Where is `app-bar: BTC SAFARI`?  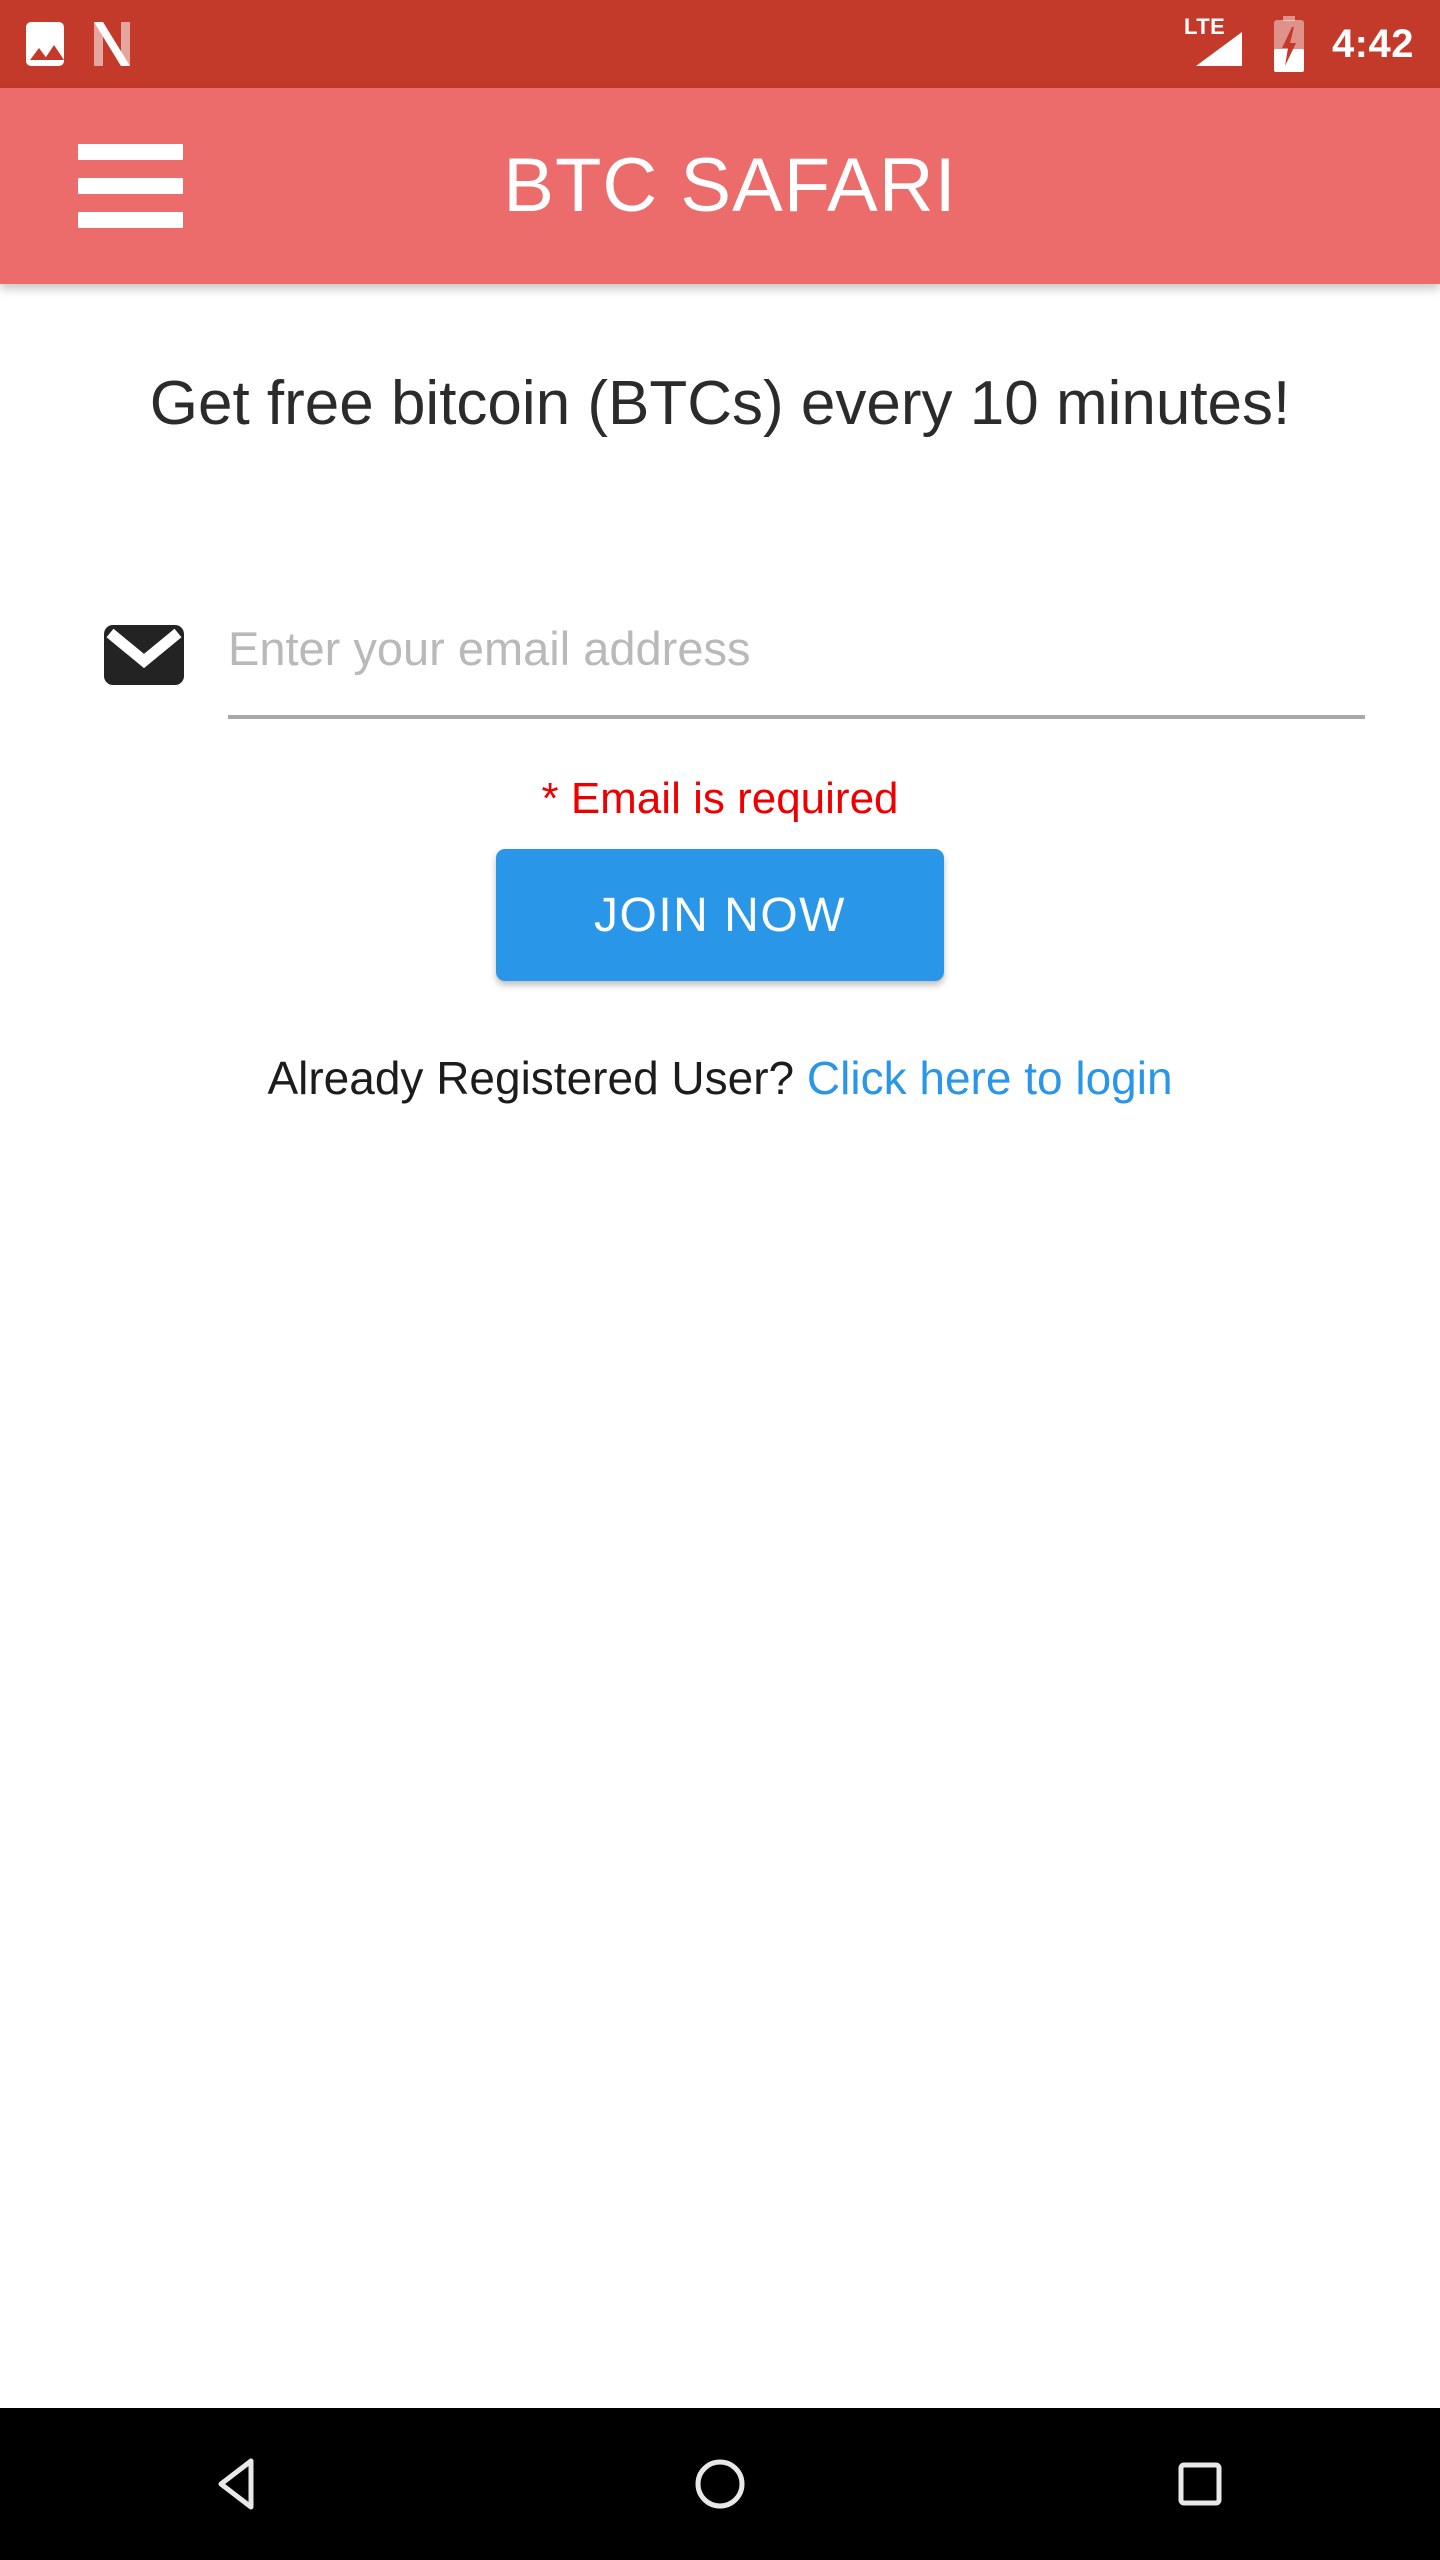
app-bar: BTC SAFARI is located at coordinates (720, 186).